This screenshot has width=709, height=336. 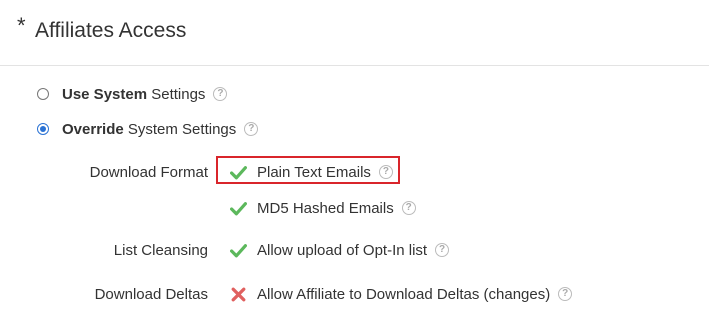 I want to click on allow-opt-in-upload-option: Allow upload of Opt-In list ?, so click(x=340, y=250).